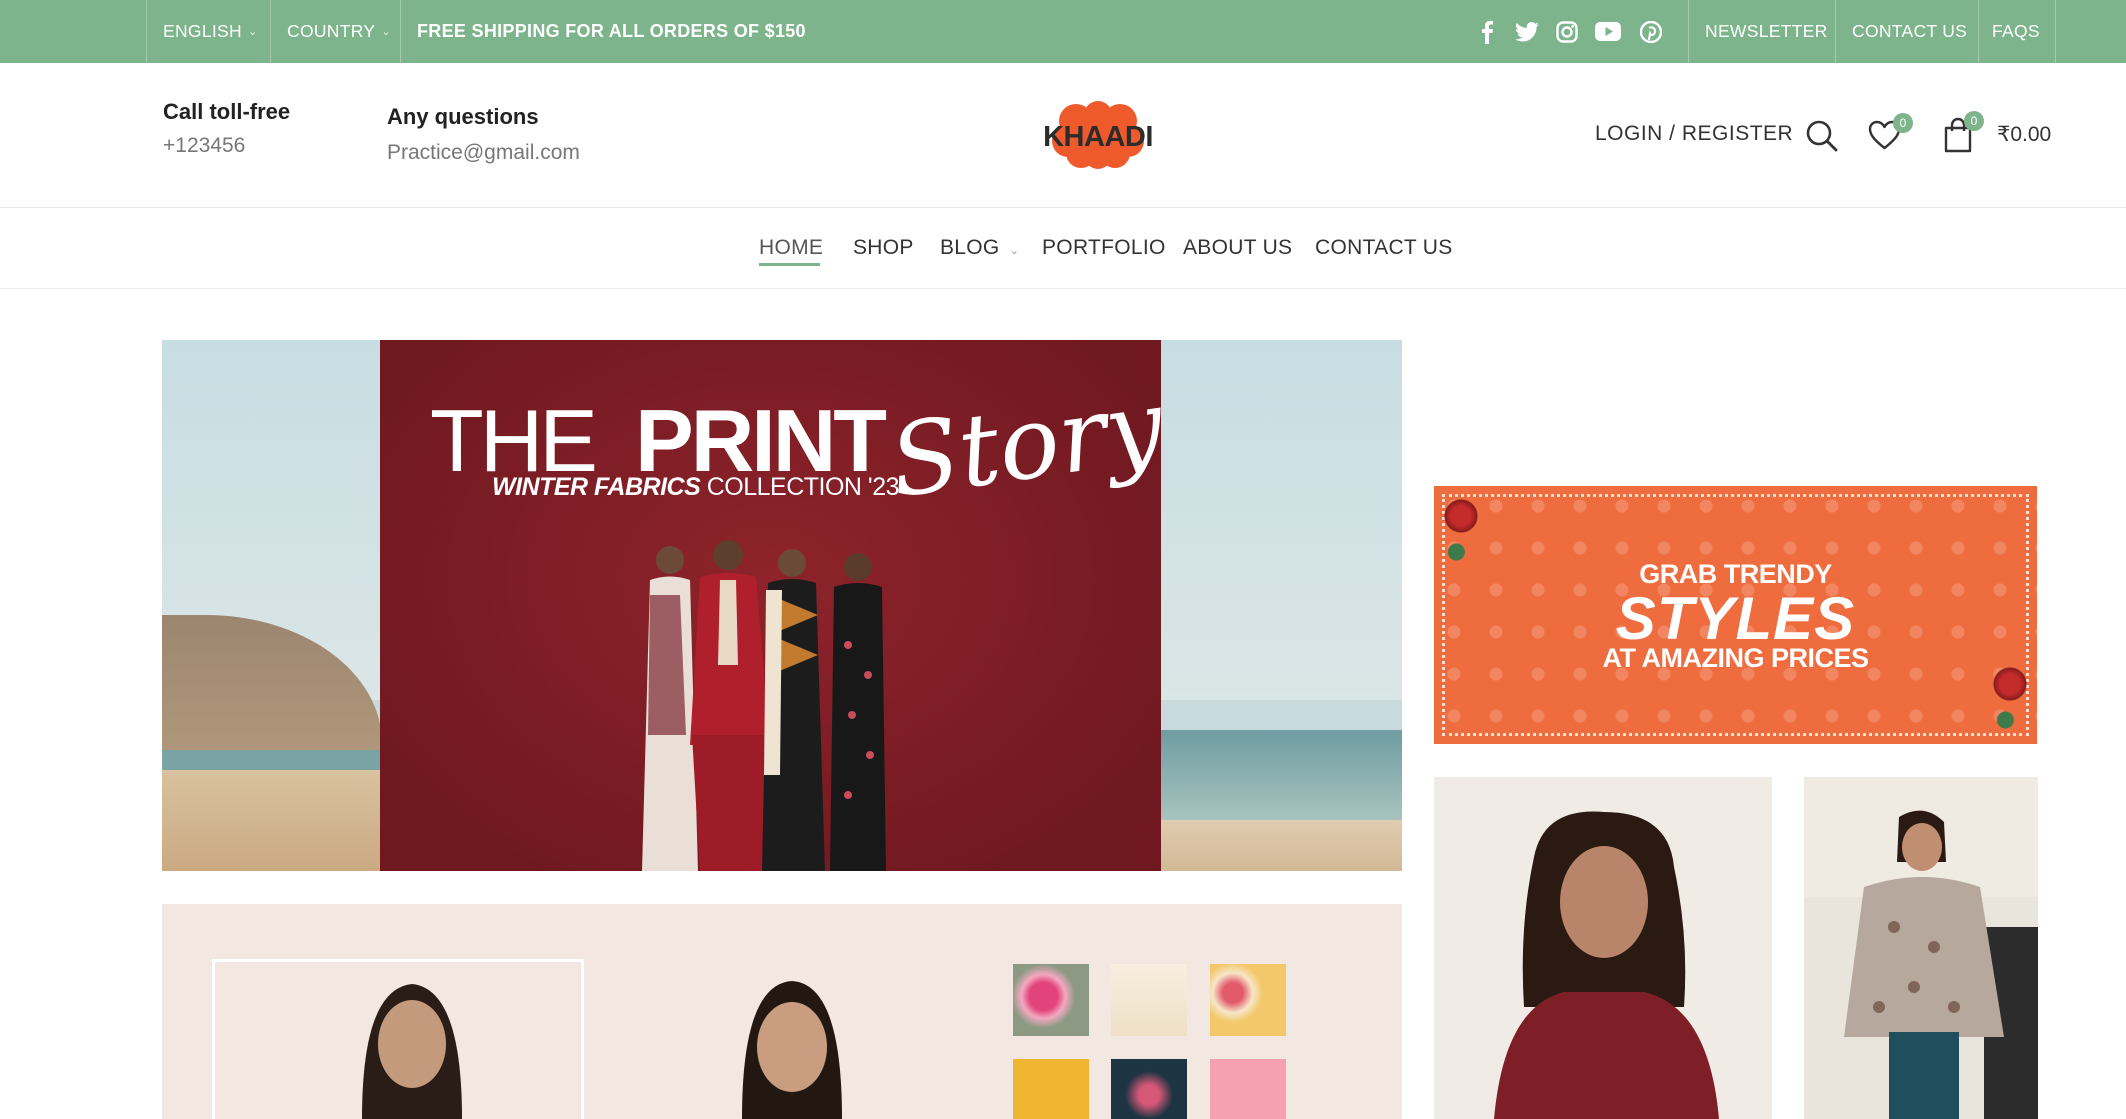 The image size is (2126, 1119). What do you see at coordinates (483, 153) in the screenshot?
I see `contact-email: Practice@gmail.com` at bounding box center [483, 153].